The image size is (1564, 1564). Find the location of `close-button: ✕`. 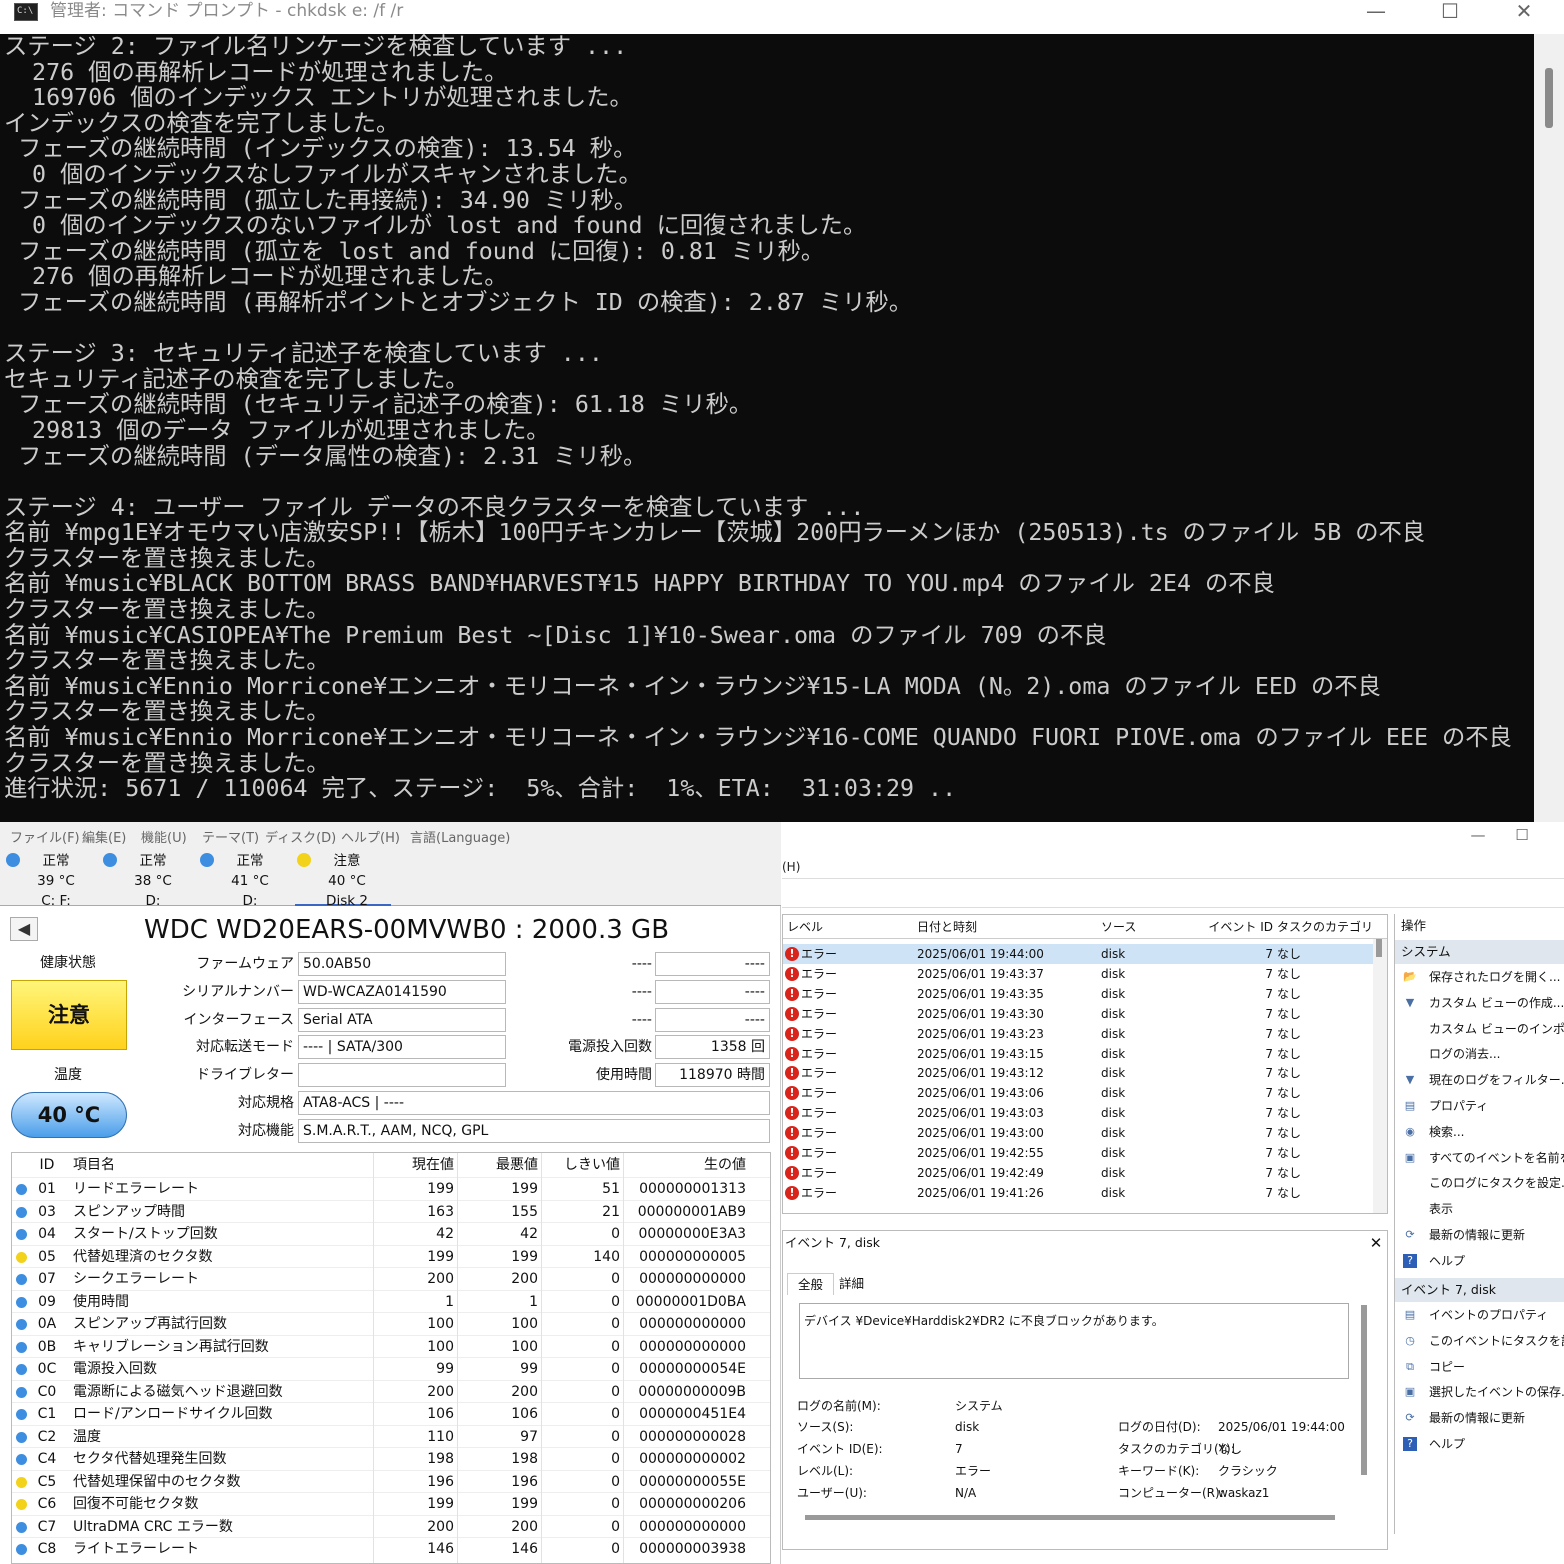

close-button: ✕ is located at coordinates (1524, 13).